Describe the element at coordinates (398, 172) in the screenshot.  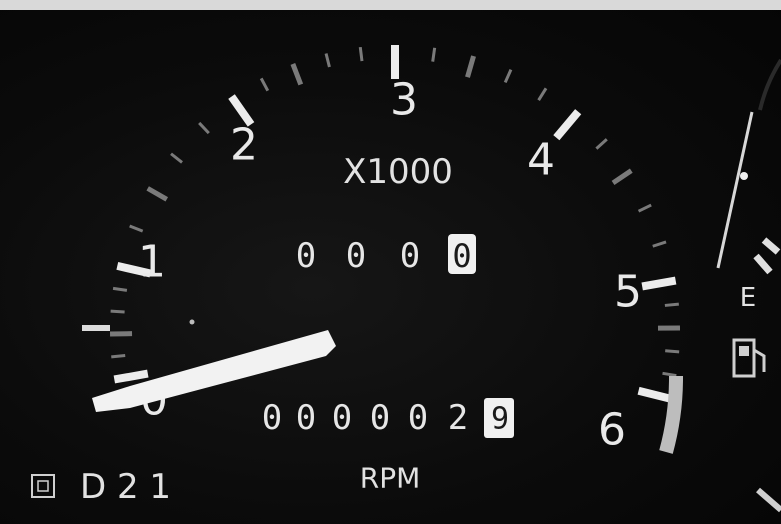
I see `multiplier-label: X1000` at that location.